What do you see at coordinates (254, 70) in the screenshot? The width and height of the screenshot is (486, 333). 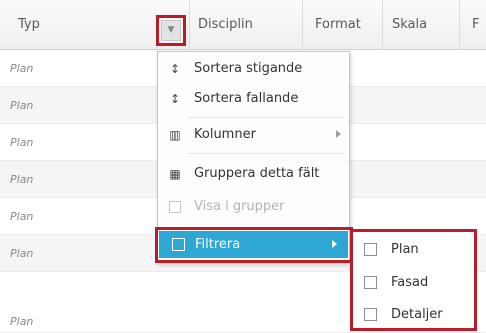 I see `menu-item-sort-ascending: ↕ Sortera stigande` at bounding box center [254, 70].